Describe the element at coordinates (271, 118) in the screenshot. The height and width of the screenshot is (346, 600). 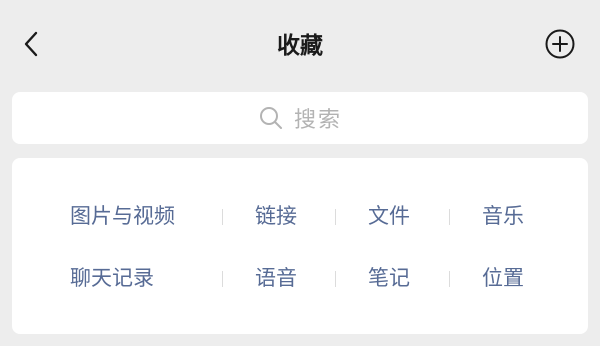
I see `search-icon` at that location.